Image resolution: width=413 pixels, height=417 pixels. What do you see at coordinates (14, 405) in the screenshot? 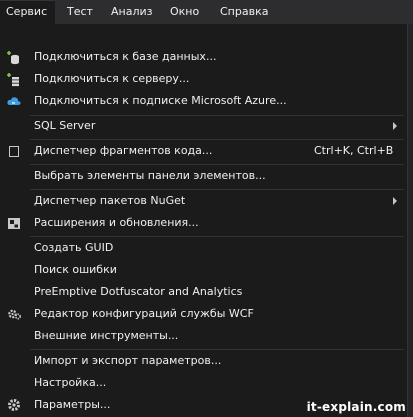
I see `gear-icon` at bounding box center [14, 405].